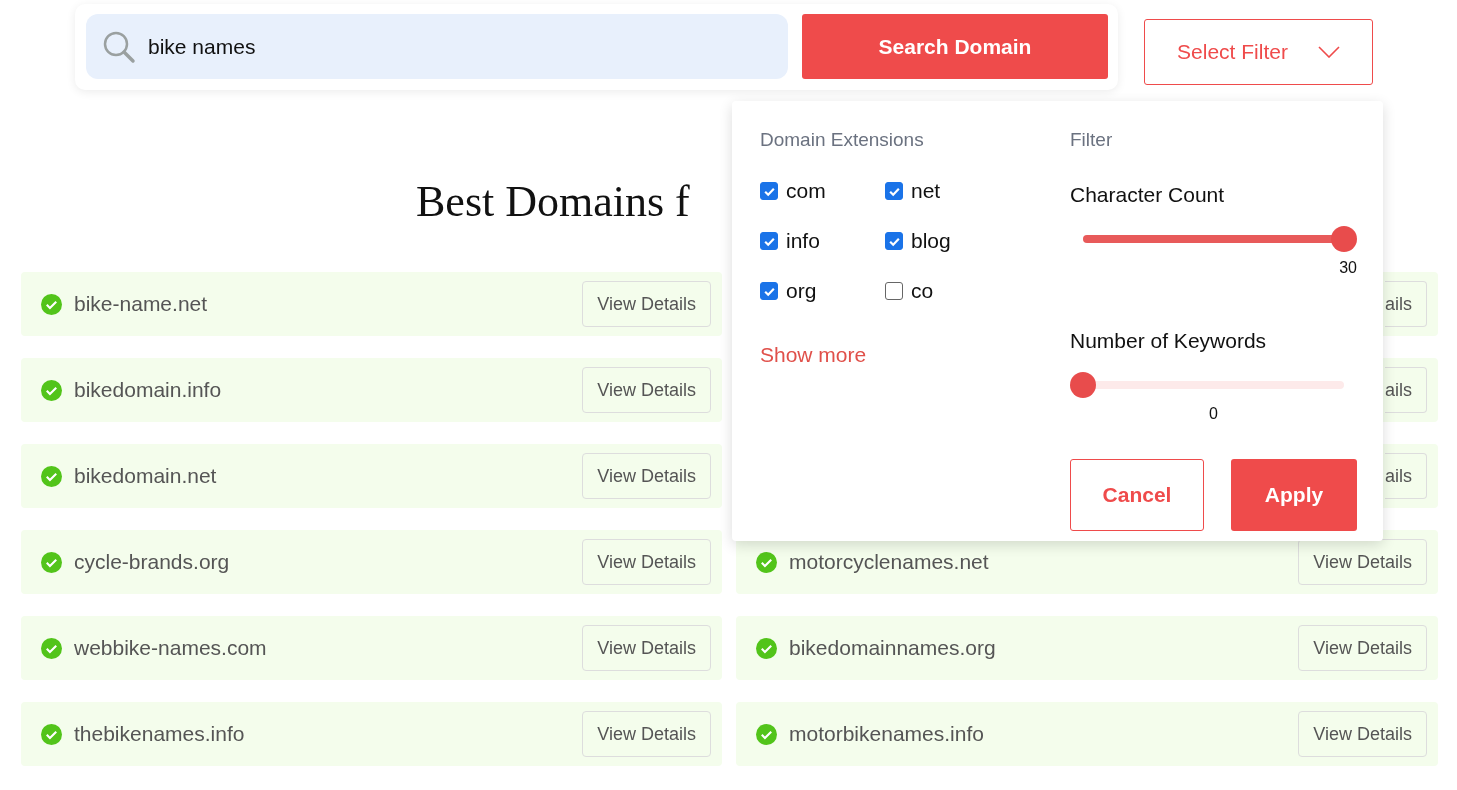 The height and width of the screenshot is (790, 1457). Describe the element at coordinates (842, 140) in the screenshot. I see `section-title: Domain Extensions` at that location.